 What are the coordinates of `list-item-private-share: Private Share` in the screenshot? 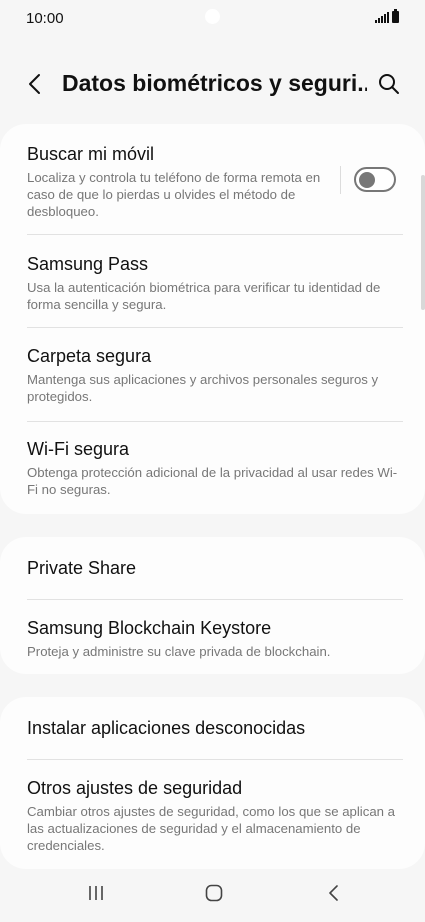 It's located at (214, 568).